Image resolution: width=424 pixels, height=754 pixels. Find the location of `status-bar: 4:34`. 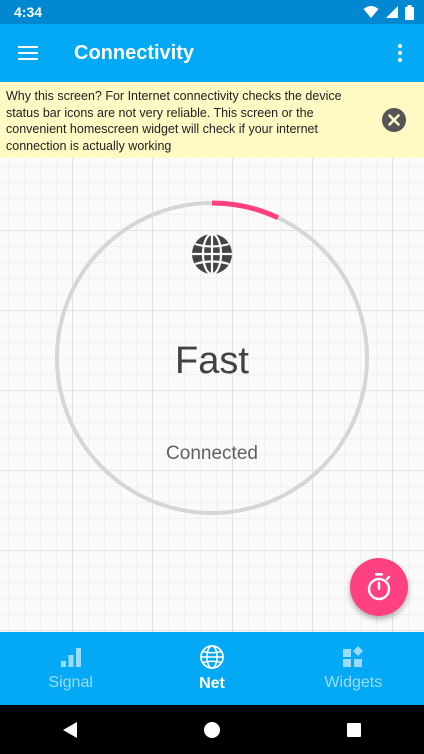

status-bar: 4:34 is located at coordinates (212, 12).